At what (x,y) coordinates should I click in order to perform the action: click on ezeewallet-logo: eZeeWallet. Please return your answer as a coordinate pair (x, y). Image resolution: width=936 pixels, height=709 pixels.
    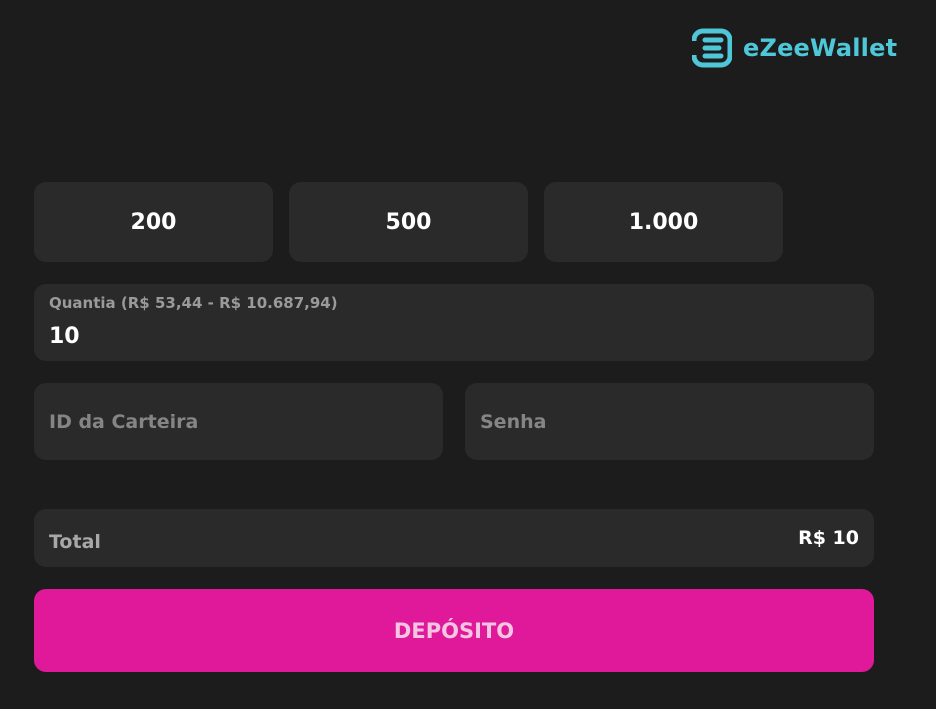
    Looking at the image, I should click on (794, 48).